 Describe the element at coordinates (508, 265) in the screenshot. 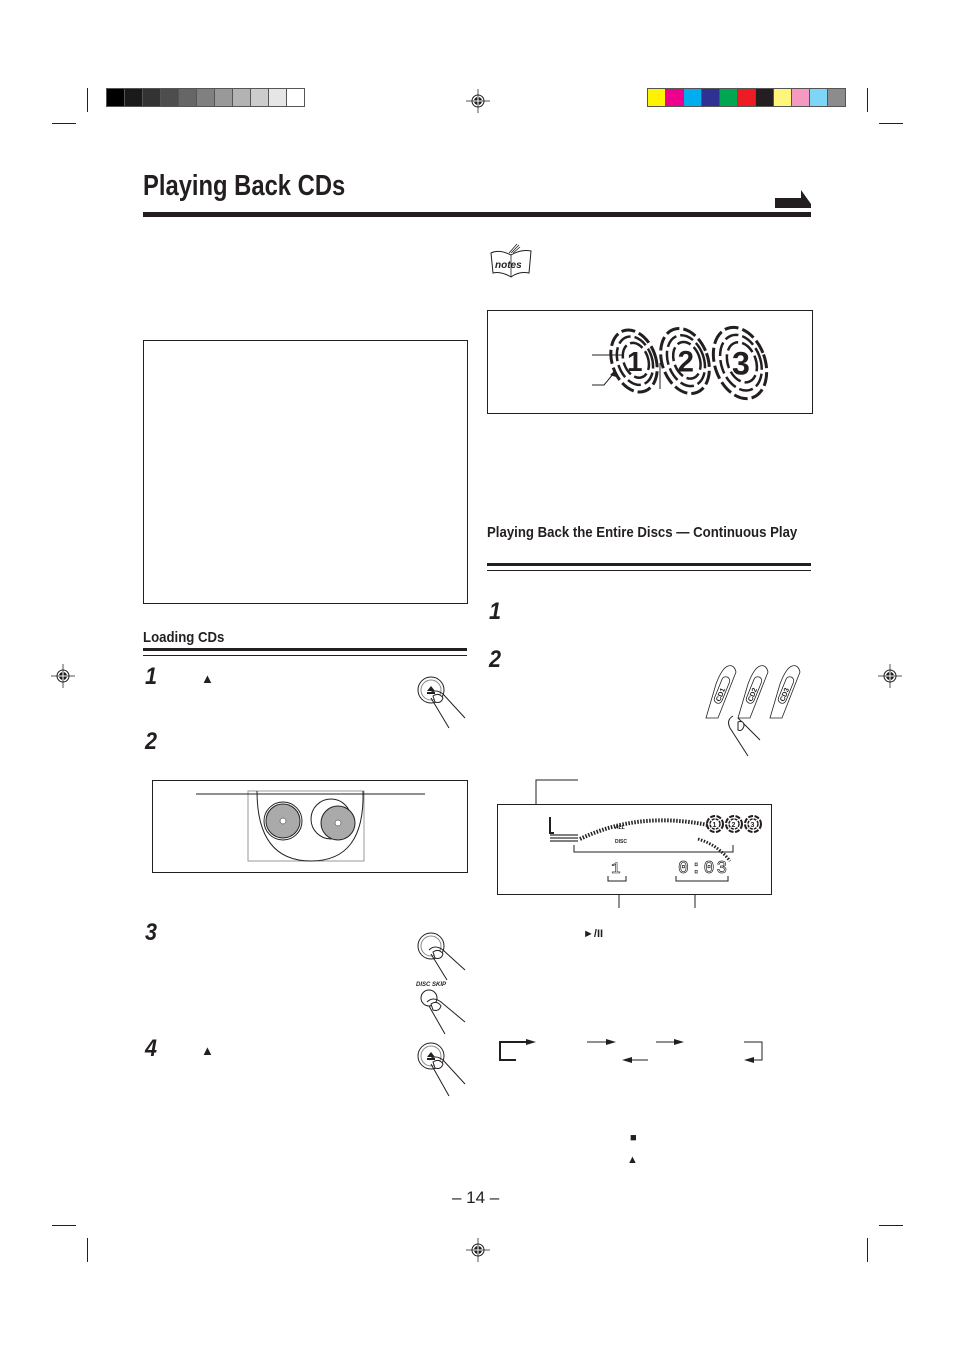

I see `svg-text: notes` at that location.